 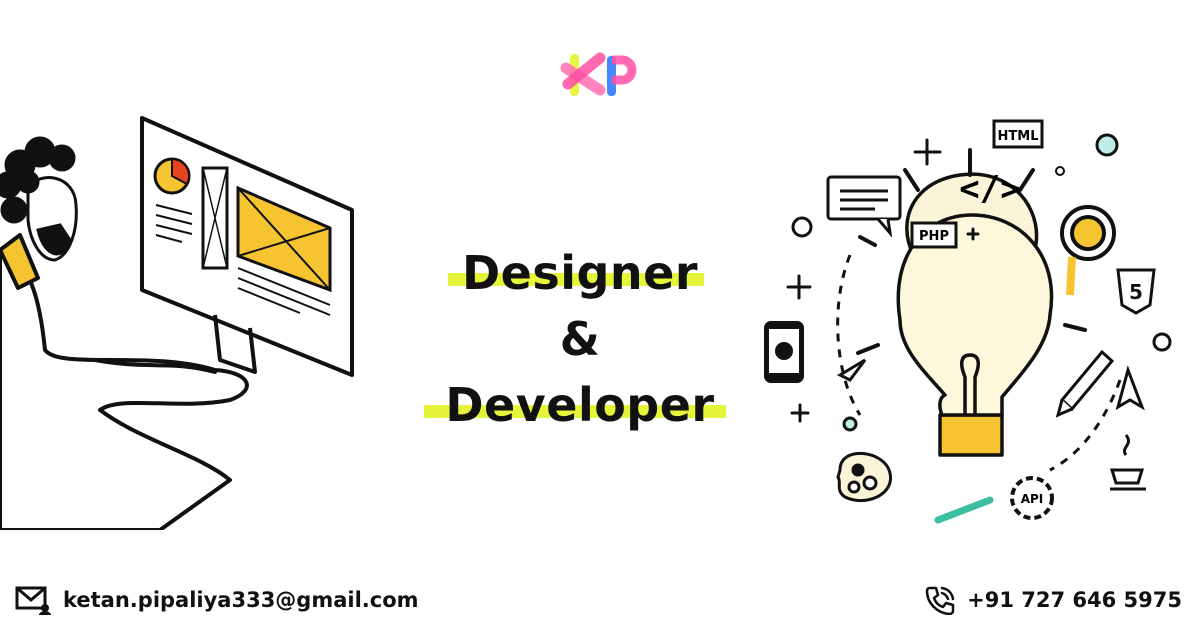 What do you see at coordinates (864, 477) in the screenshot?
I see `palette-icon` at bounding box center [864, 477].